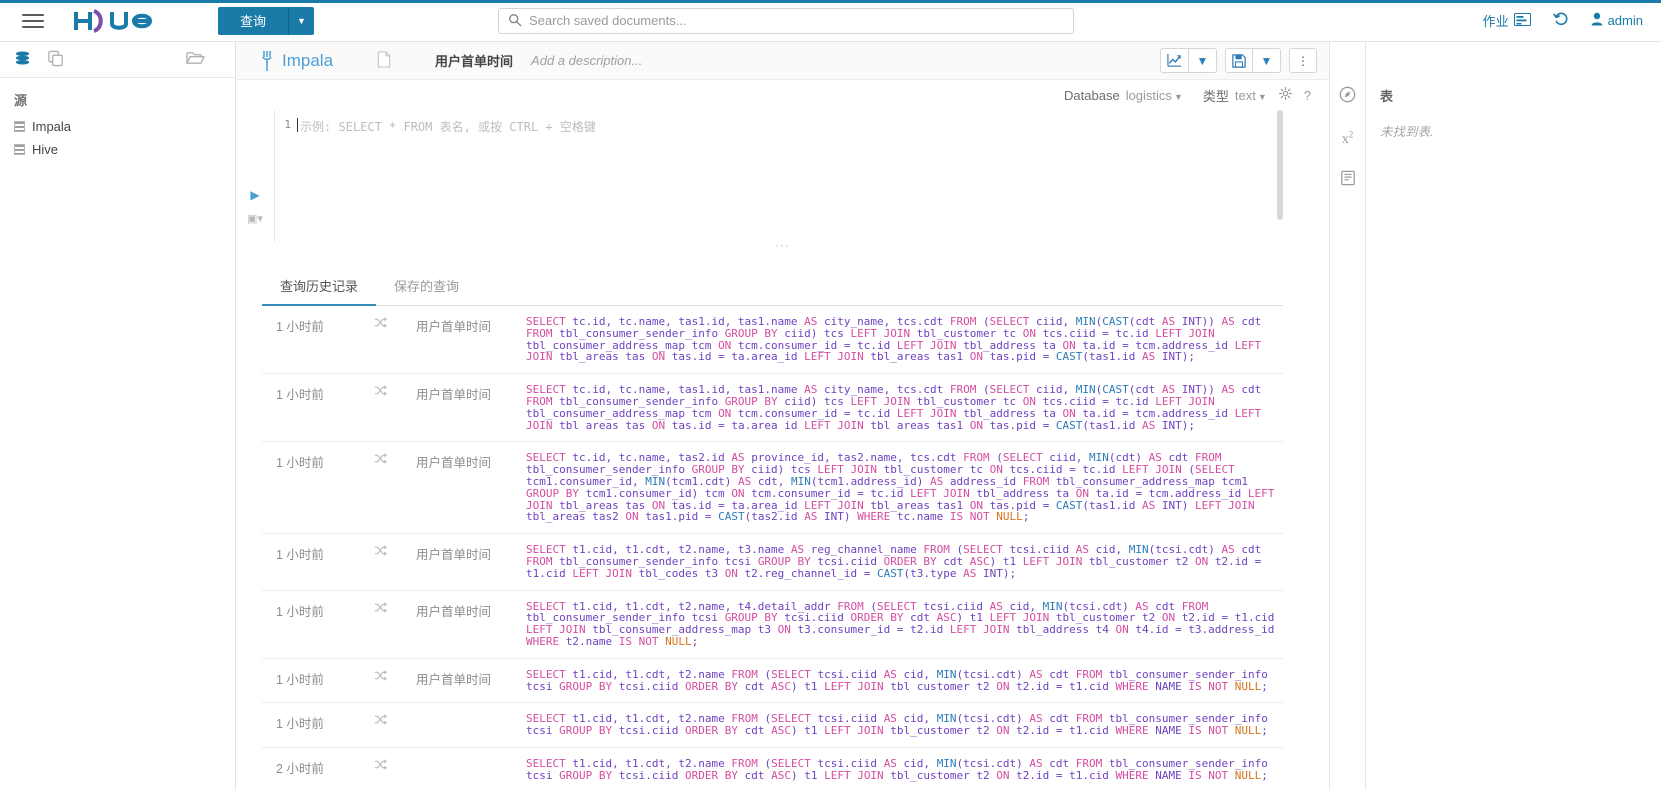  What do you see at coordinates (426, 287) in the screenshot?
I see `tab-saved-queries: 保存的查询` at bounding box center [426, 287].